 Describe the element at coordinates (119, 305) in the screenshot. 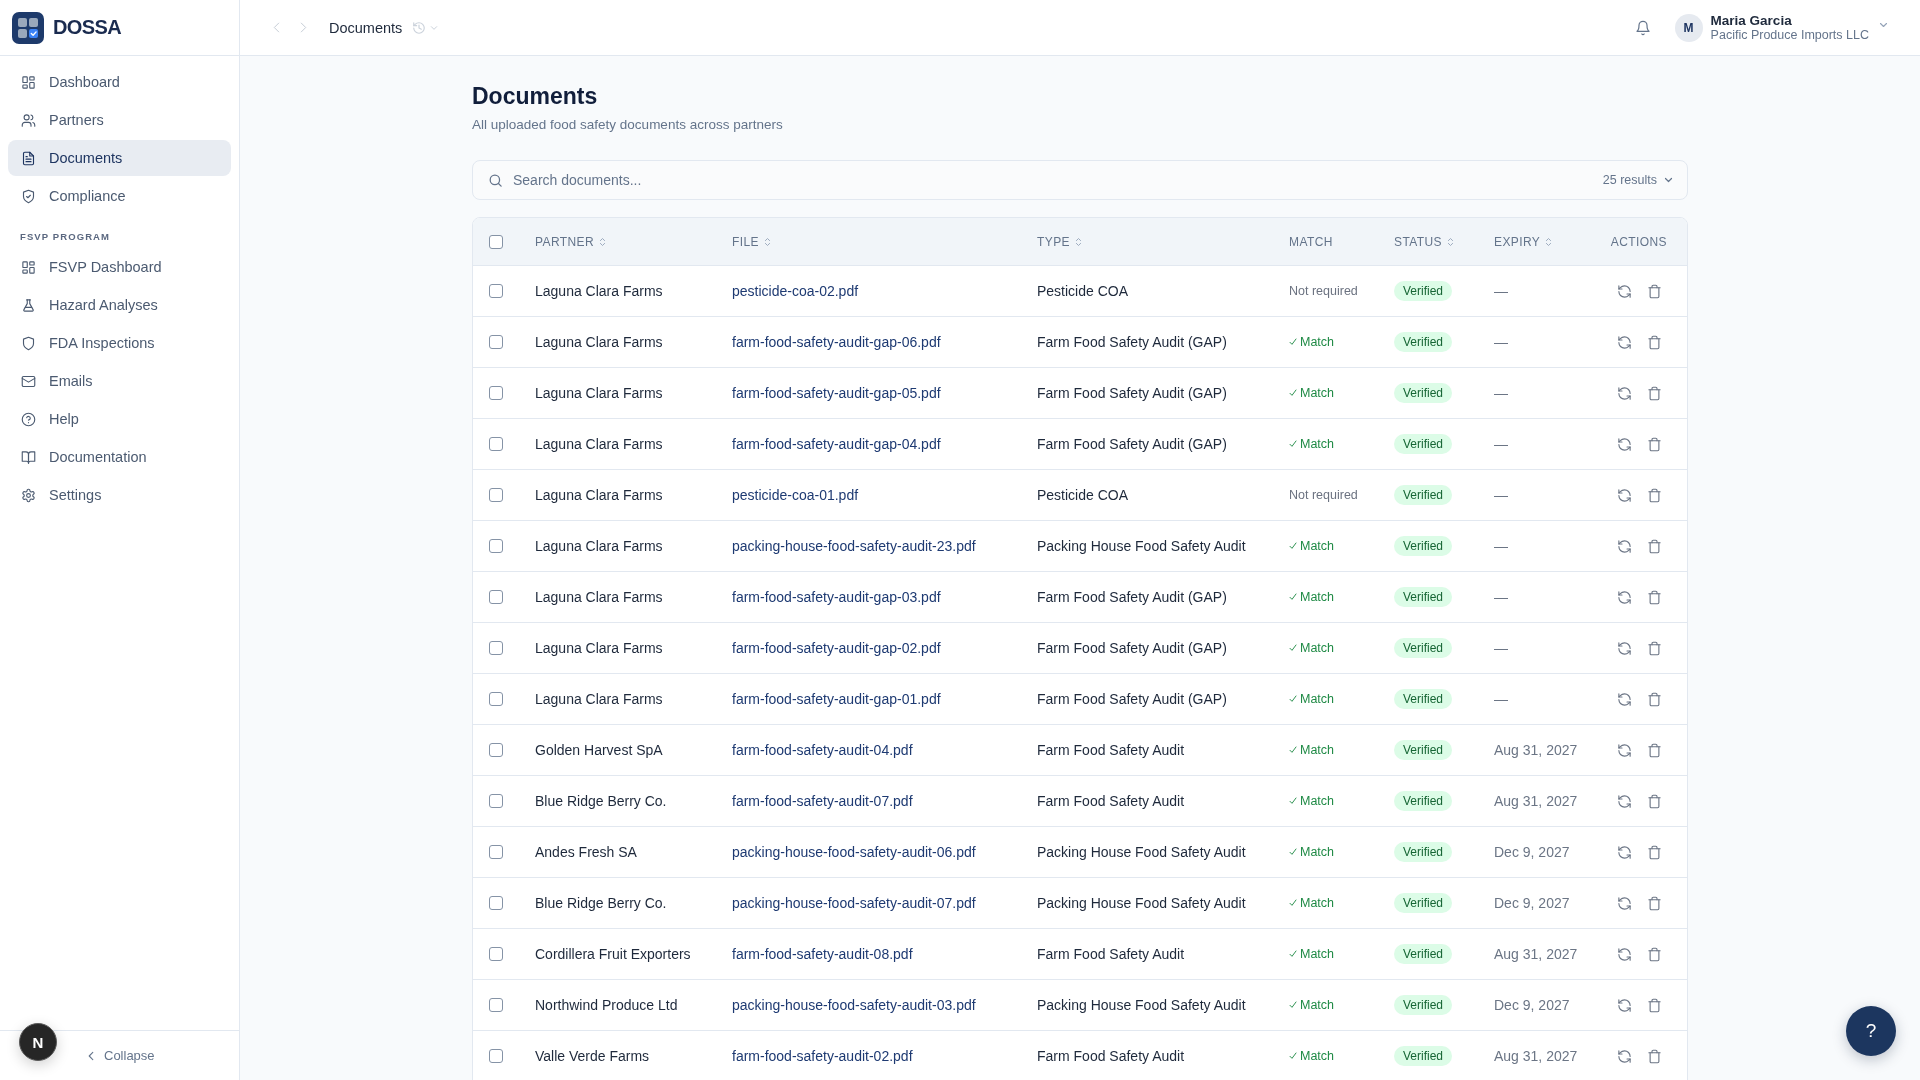

I see `sidebar-item: Hazard Analyses` at that location.